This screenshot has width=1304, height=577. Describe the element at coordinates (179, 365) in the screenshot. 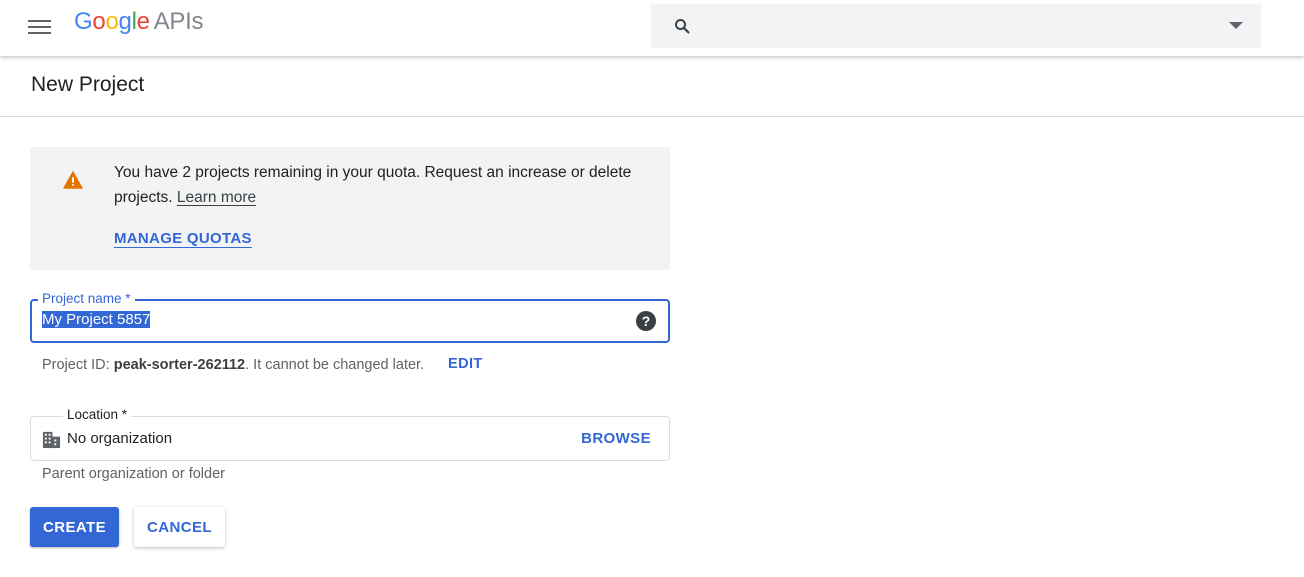

I see `project-id-value: peak-sorter-262112` at that location.